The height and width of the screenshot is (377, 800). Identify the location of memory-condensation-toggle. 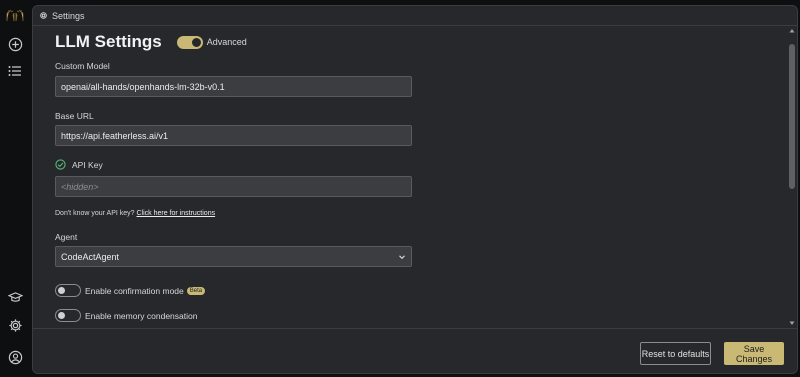
(68, 315).